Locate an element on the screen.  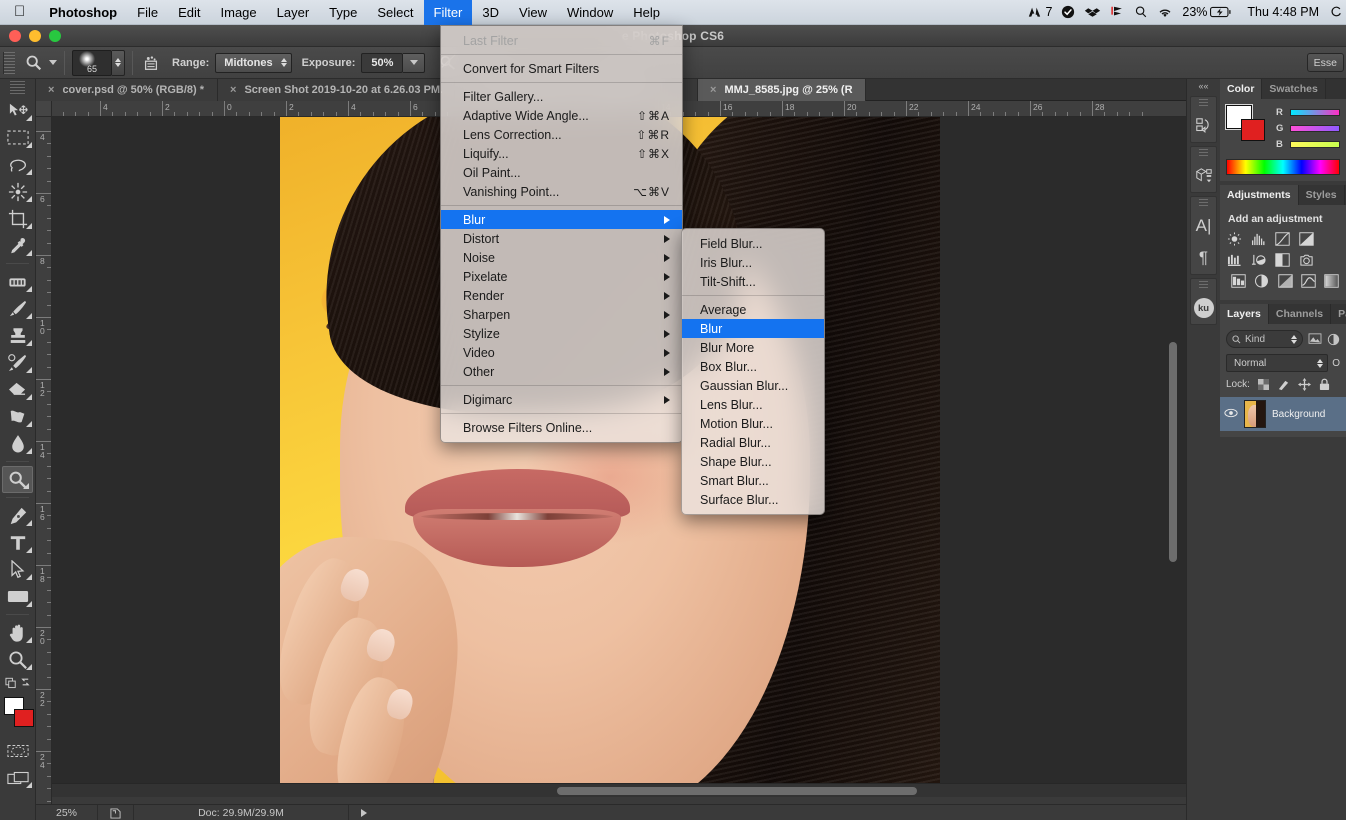
toggle-brush-panel-icon is located at coordinates (151, 63).